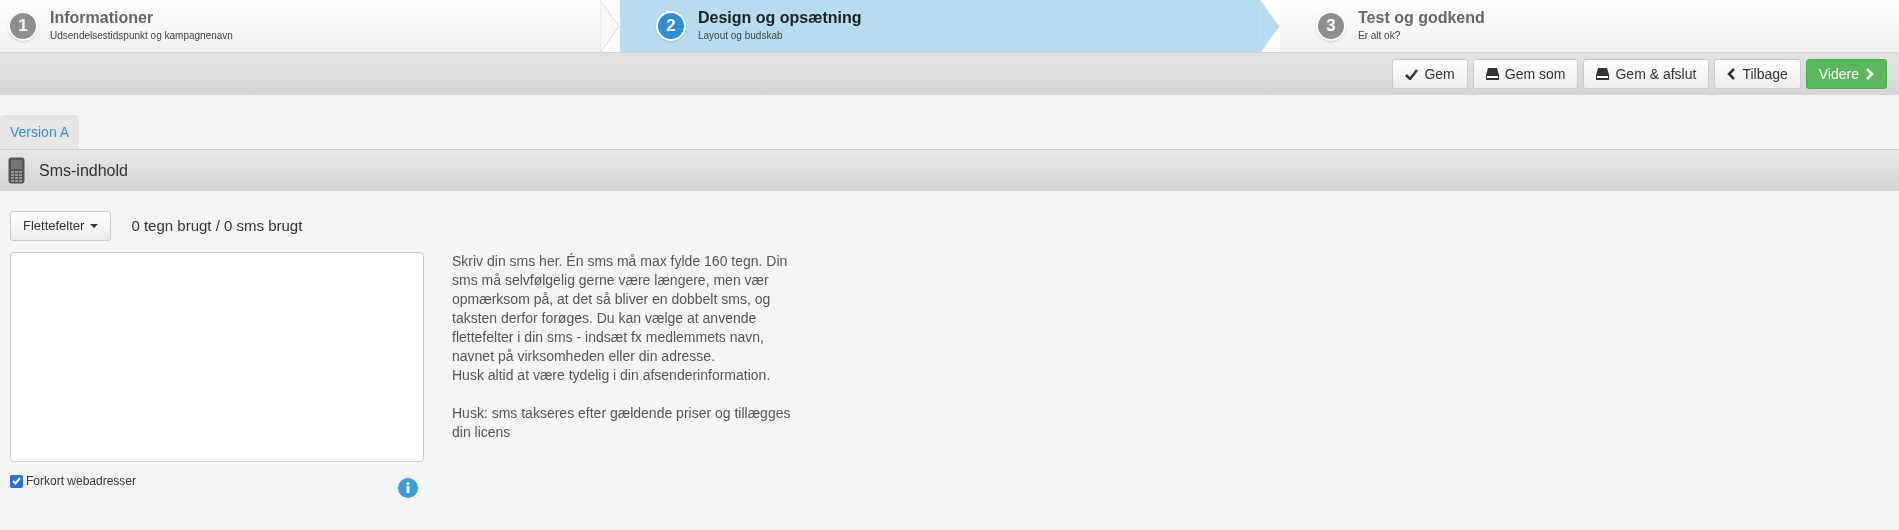 This screenshot has height=530, width=1899. I want to click on info-icon, so click(408, 488).